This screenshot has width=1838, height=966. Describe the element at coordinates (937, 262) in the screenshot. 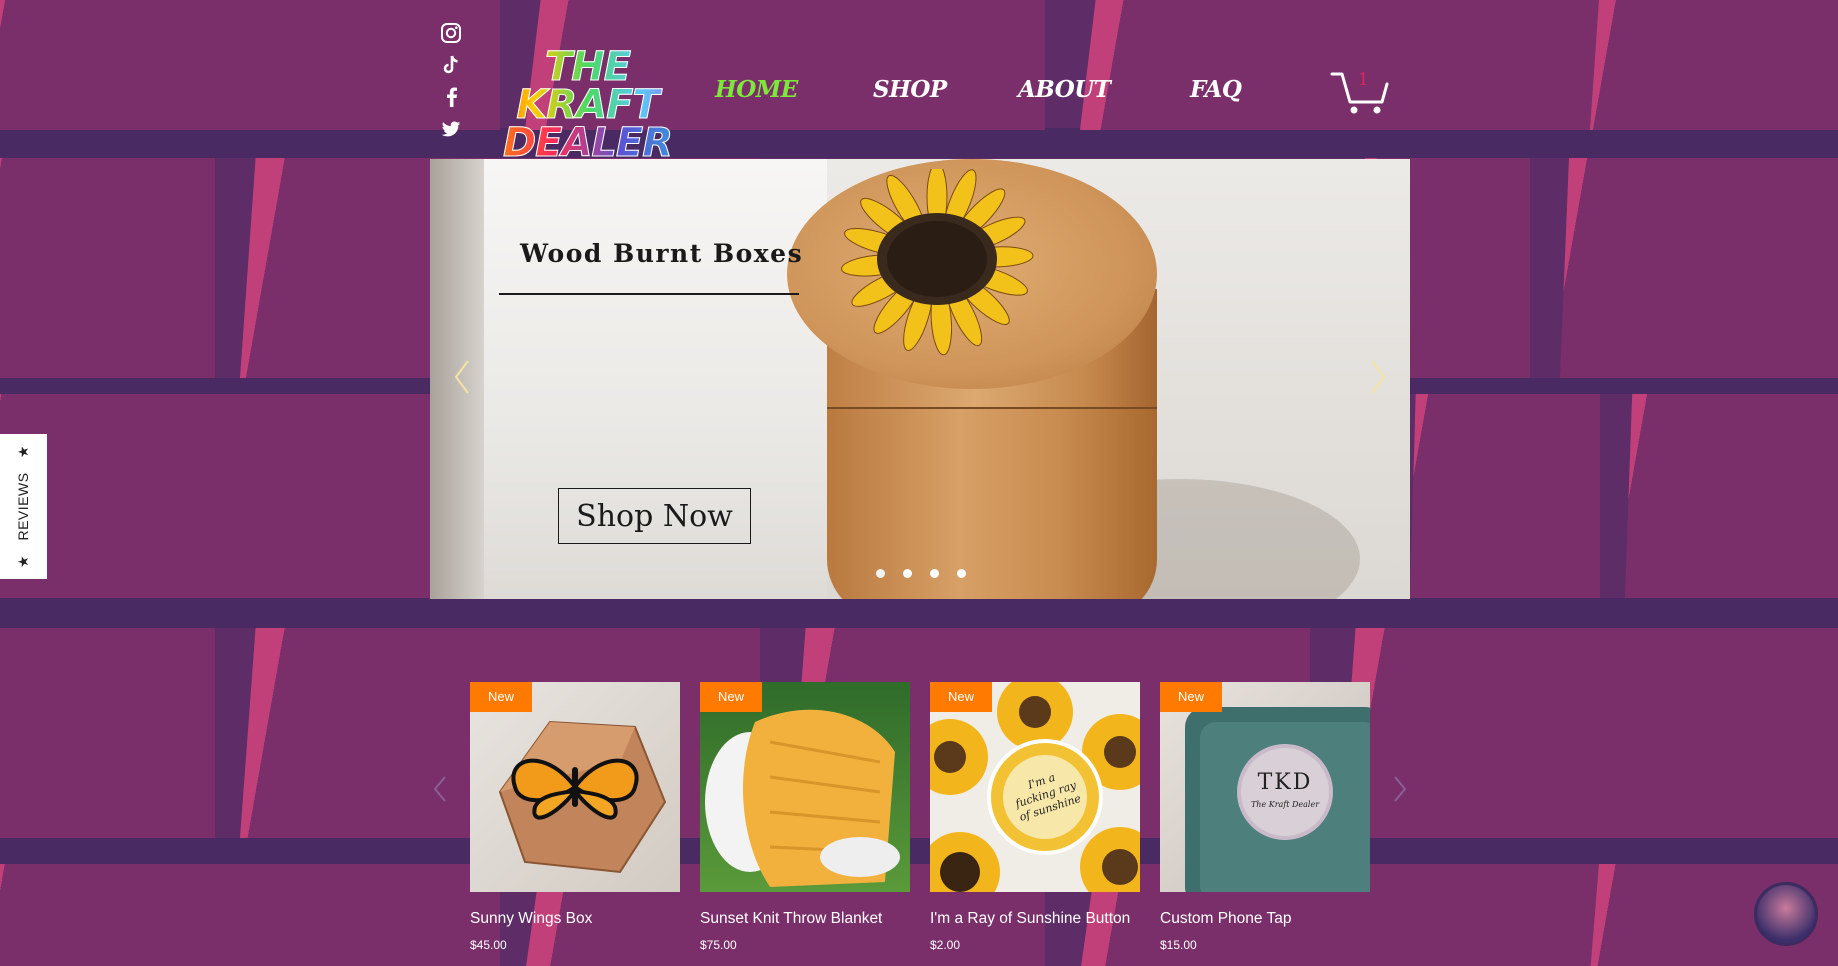

I see `sunflower-graphic` at that location.